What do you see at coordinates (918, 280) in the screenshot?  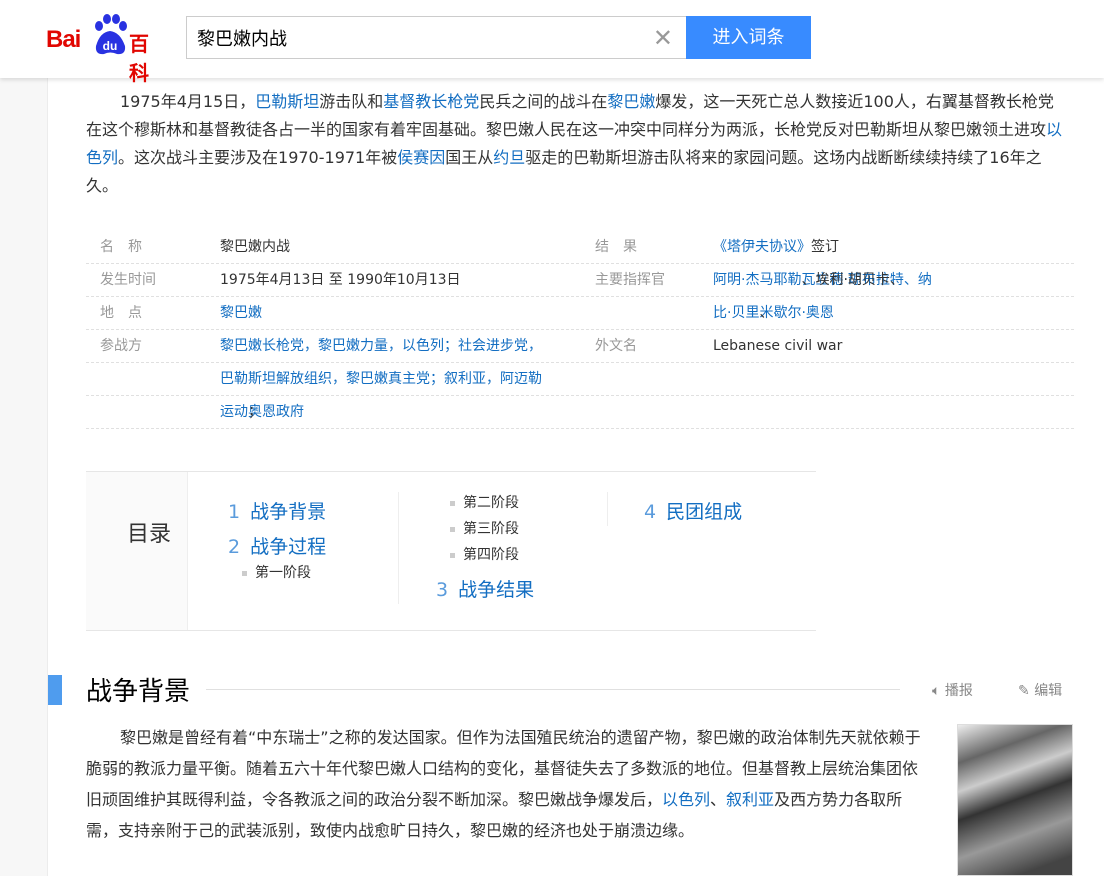 I see `inline-link: 、纳` at bounding box center [918, 280].